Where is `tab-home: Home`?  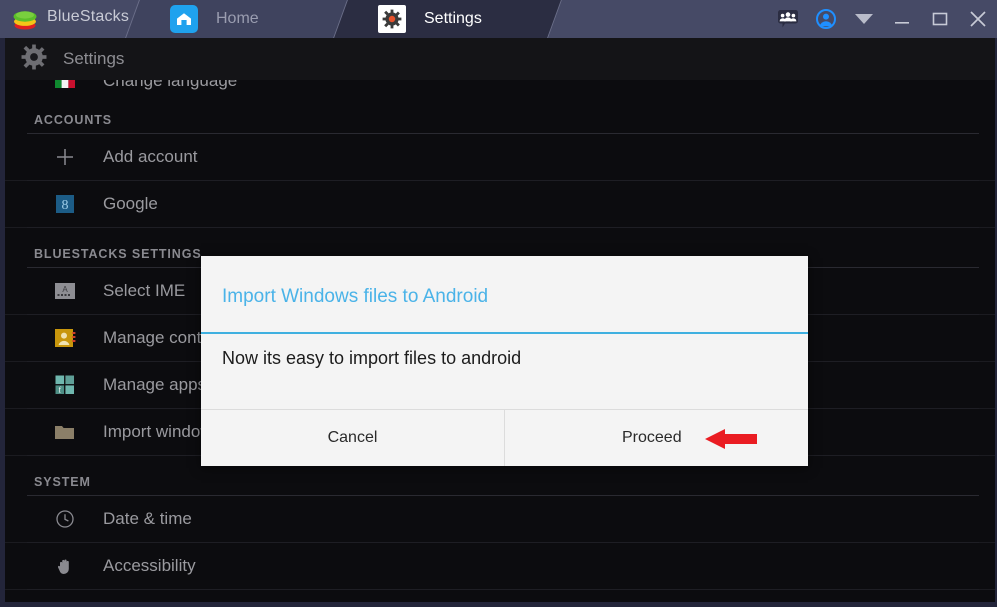
tab-home: Home is located at coordinates (239, 19).